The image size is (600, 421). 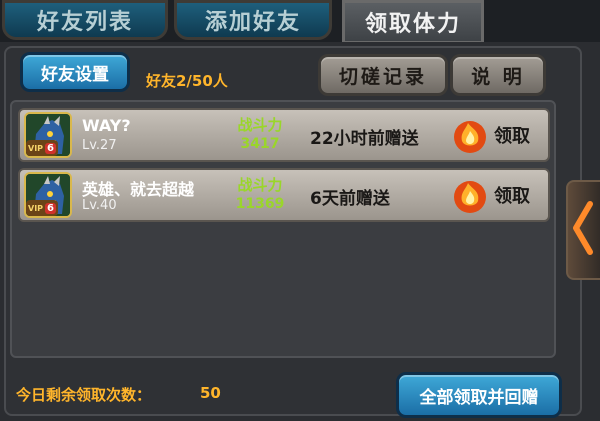 I want to click on friend-level: Lv.27, so click(x=99, y=145).